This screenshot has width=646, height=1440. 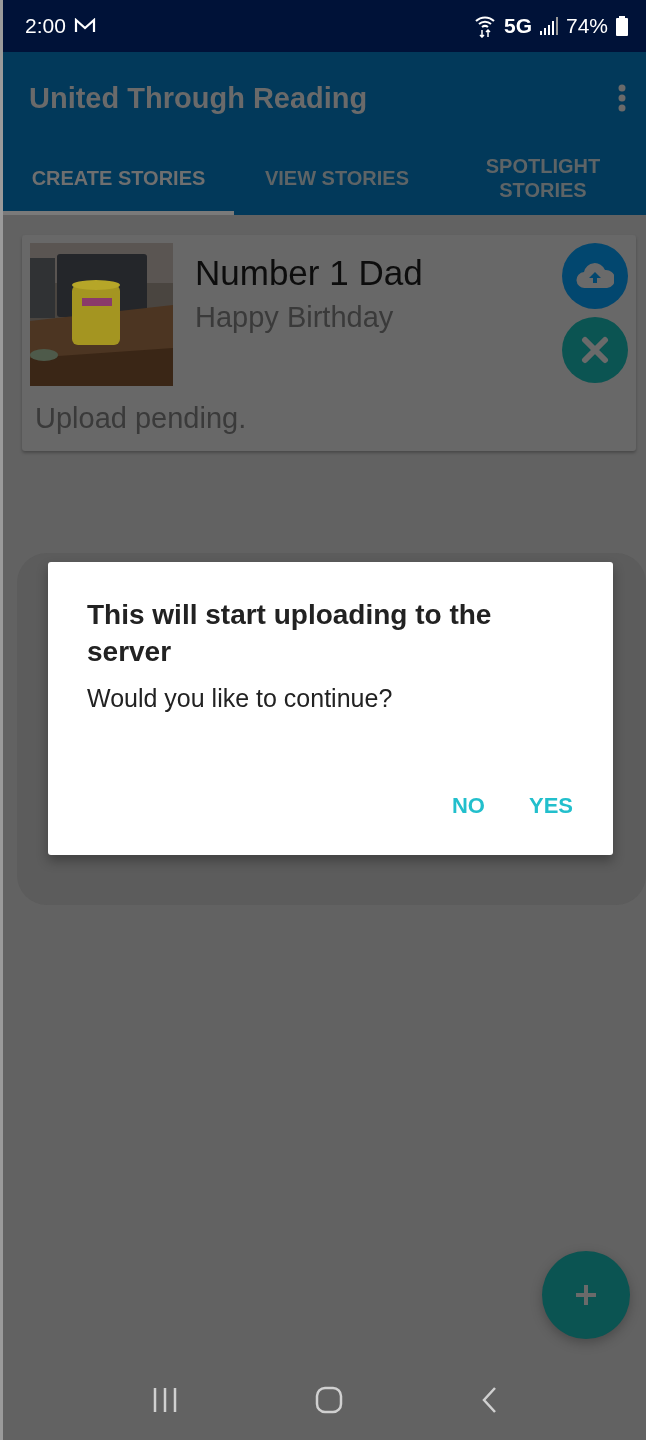 I want to click on battery-icon, so click(x=622, y=26).